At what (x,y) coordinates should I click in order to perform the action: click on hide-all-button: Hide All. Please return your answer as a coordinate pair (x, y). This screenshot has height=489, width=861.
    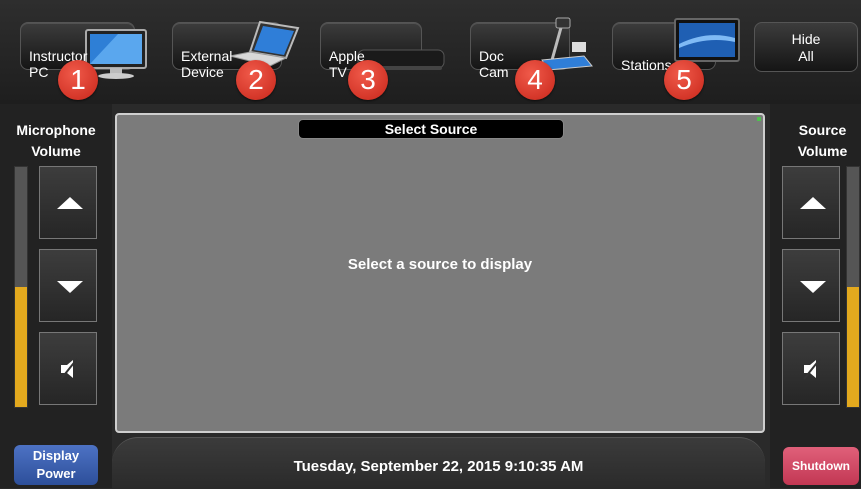
    Looking at the image, I should click on (806, 47).